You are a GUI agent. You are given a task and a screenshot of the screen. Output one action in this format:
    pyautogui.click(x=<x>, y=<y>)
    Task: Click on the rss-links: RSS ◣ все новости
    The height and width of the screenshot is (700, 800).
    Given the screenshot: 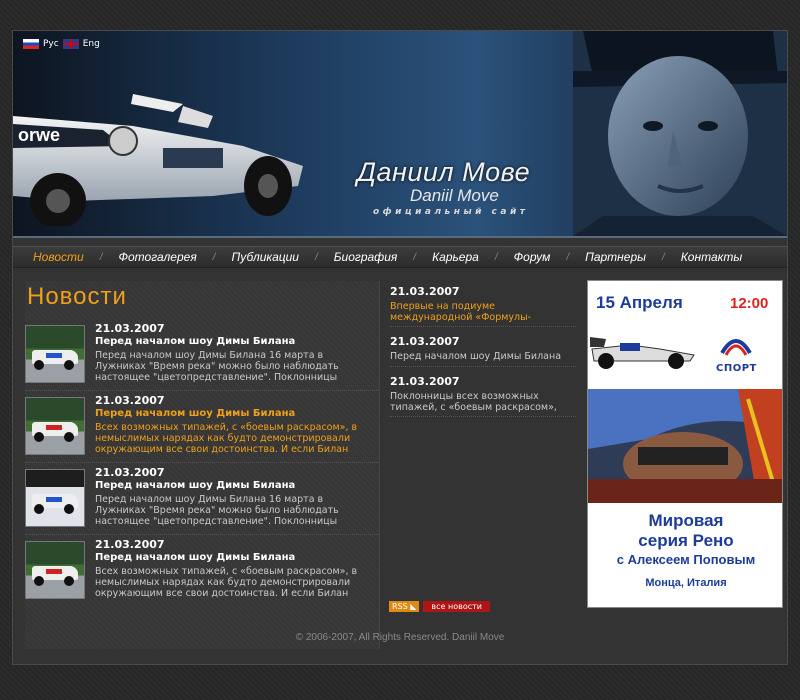 What is the action you would take?
    pyautogui.click(x=439, y=606)
    